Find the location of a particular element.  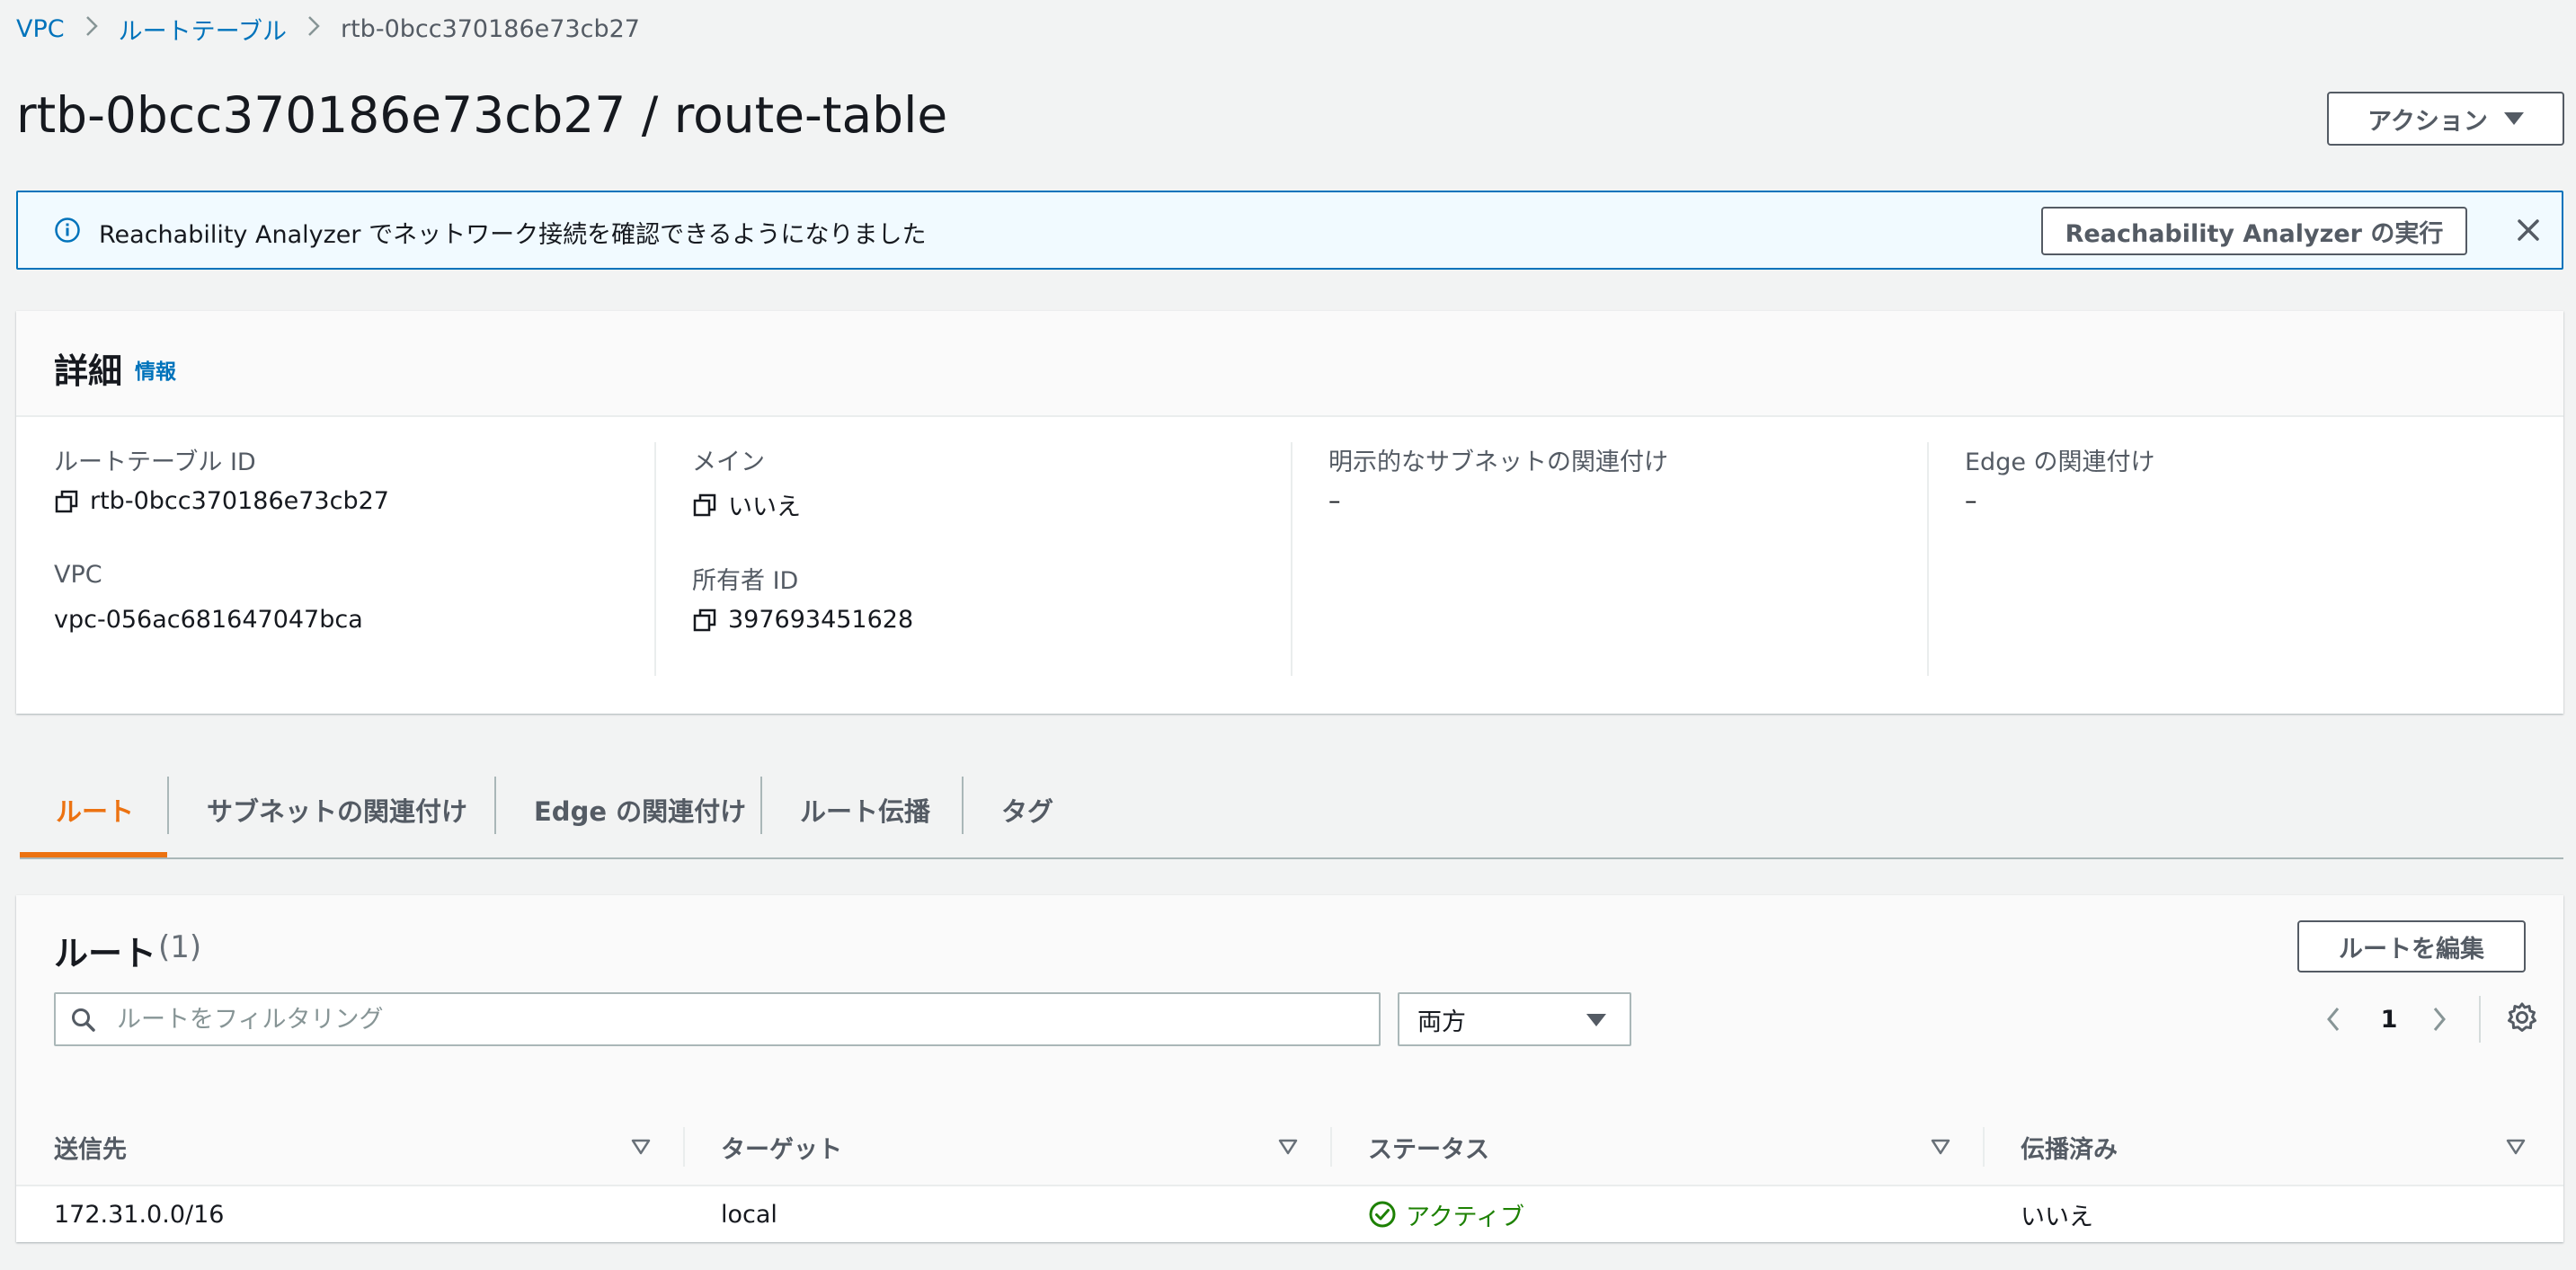

breadcrumb-current: rtb-0bcc370186e73cb27 is located at coordinates (490, 28).